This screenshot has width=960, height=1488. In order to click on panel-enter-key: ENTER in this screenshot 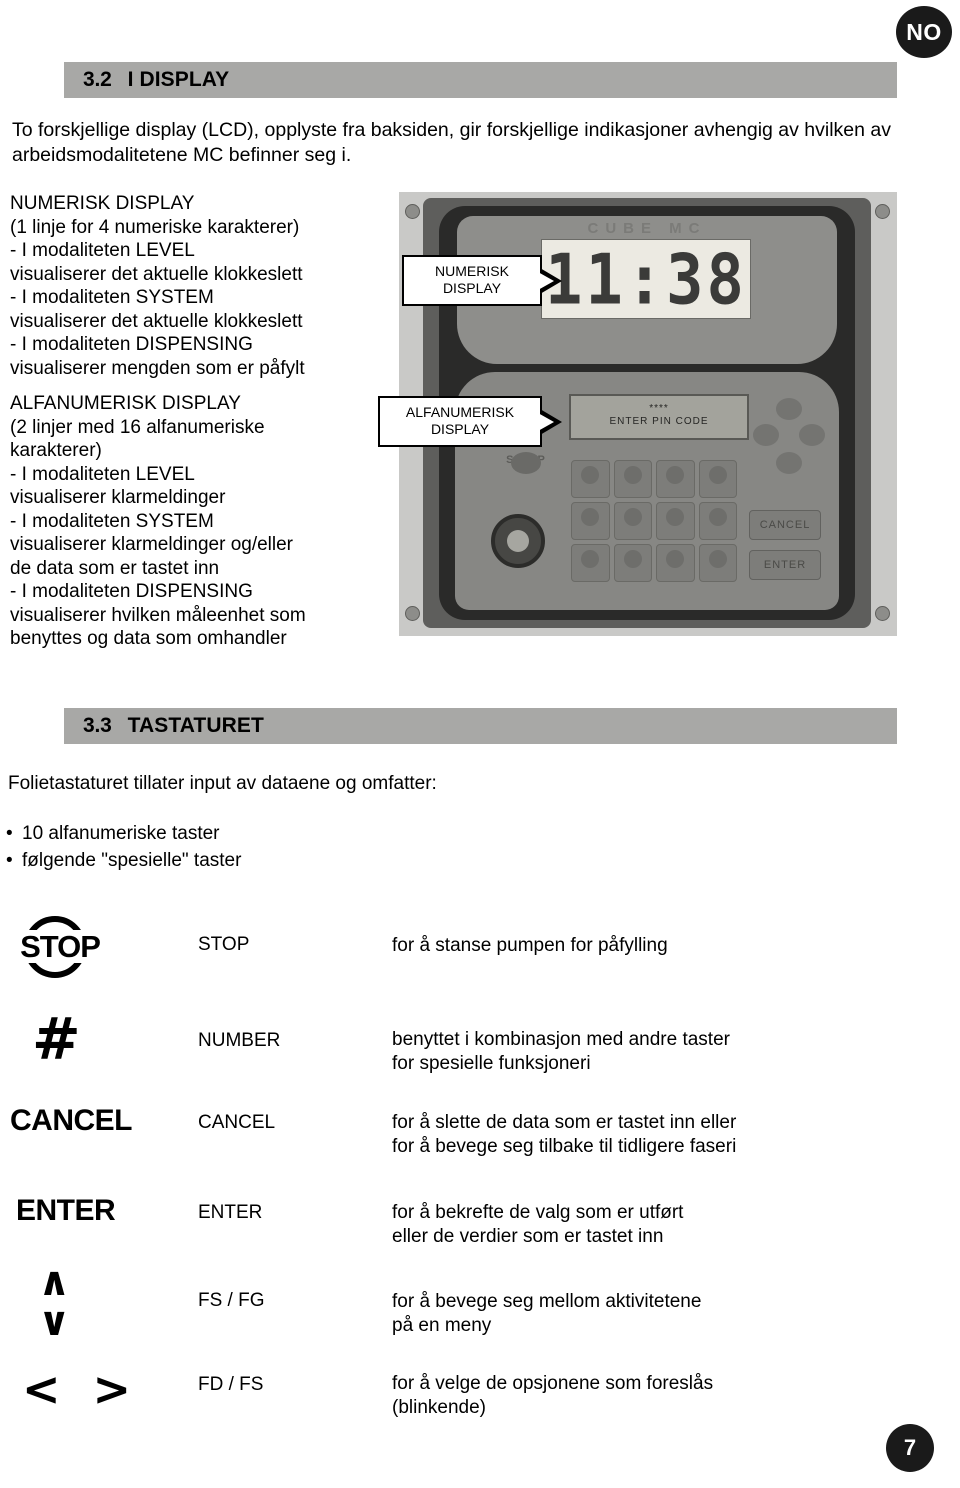, I will do `click(785, 565)`.